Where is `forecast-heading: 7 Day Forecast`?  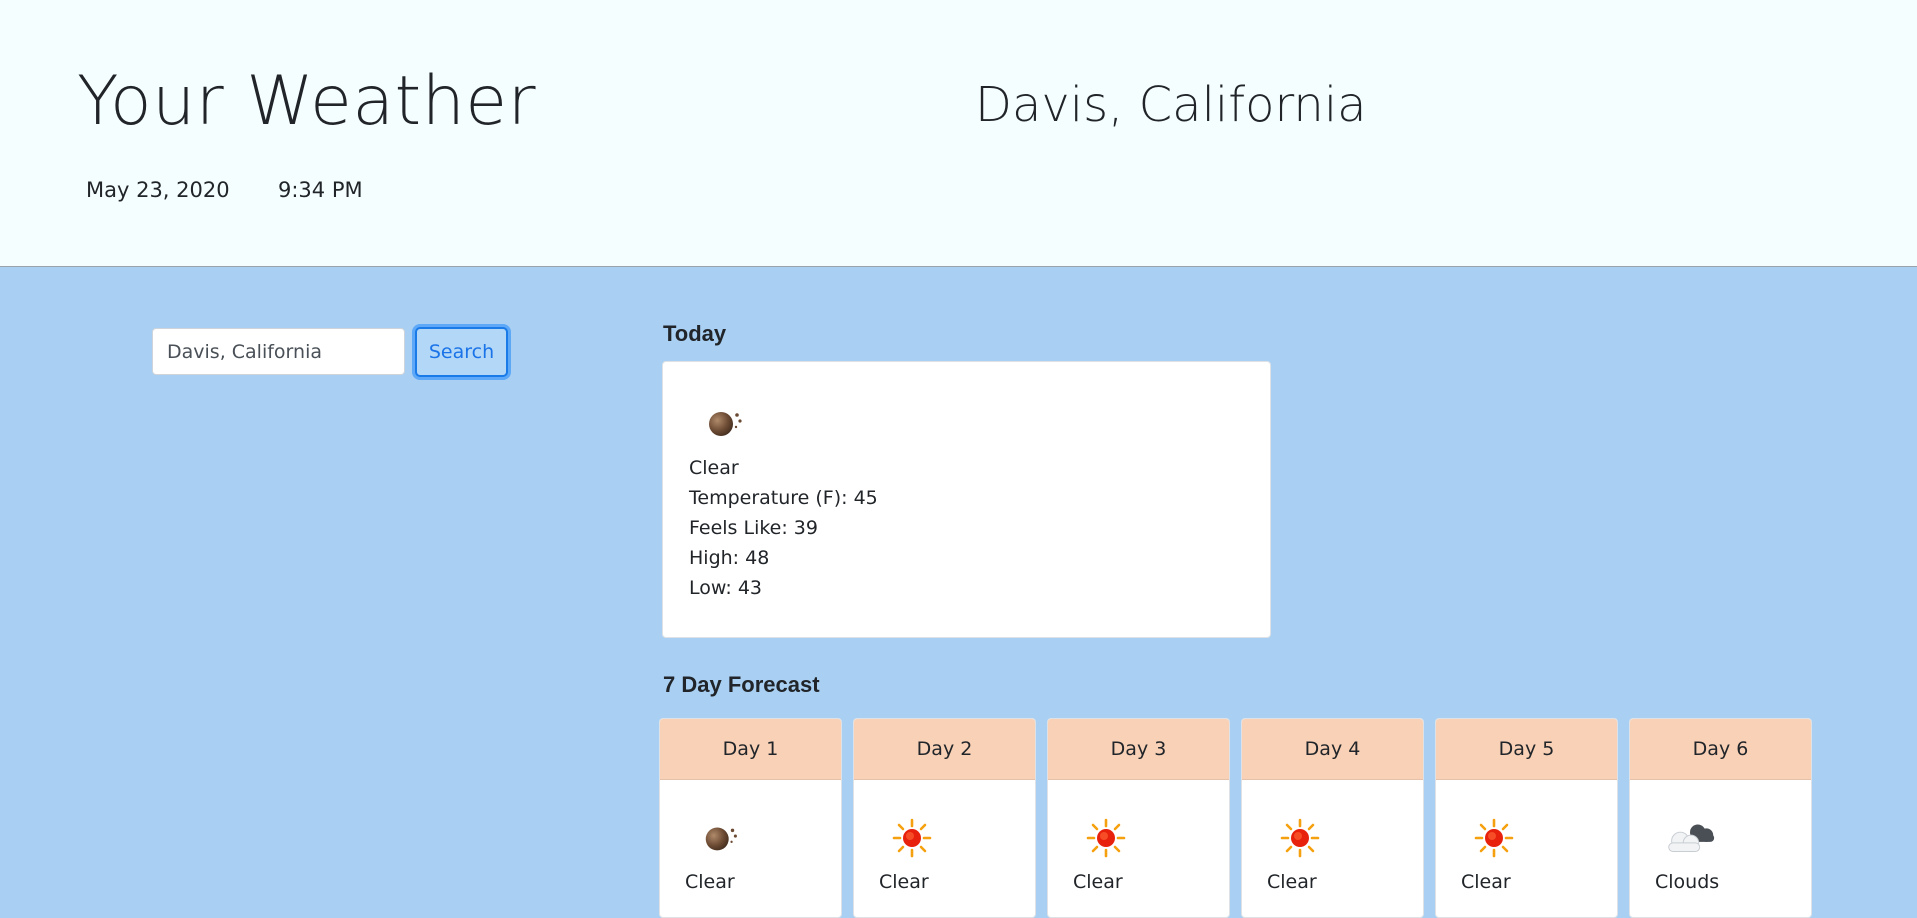
forecast-heading: 7 Day Forecast is located at coordinates (741, 684).